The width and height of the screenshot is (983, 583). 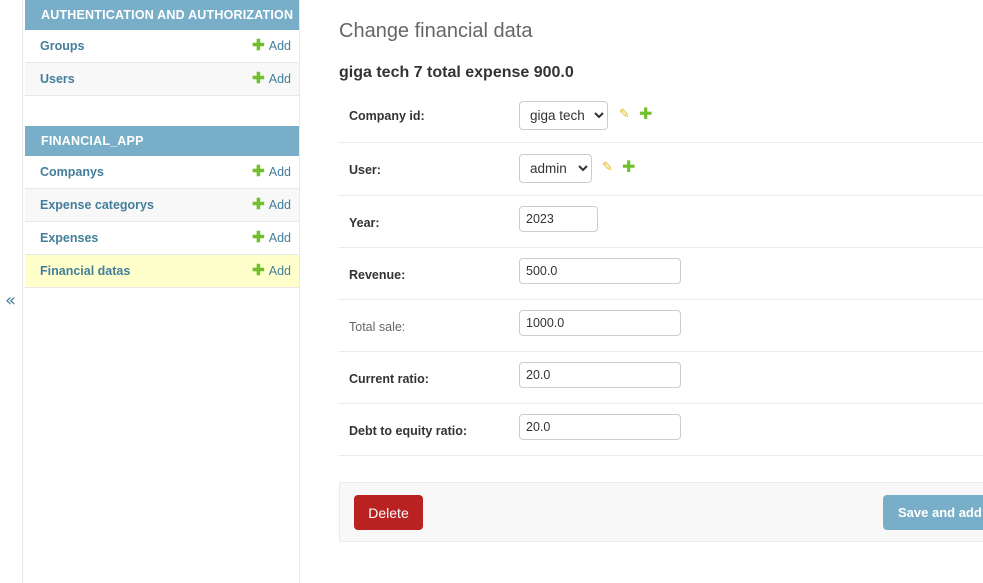 I want to click on revenue-input, so click(x=600, y=271).